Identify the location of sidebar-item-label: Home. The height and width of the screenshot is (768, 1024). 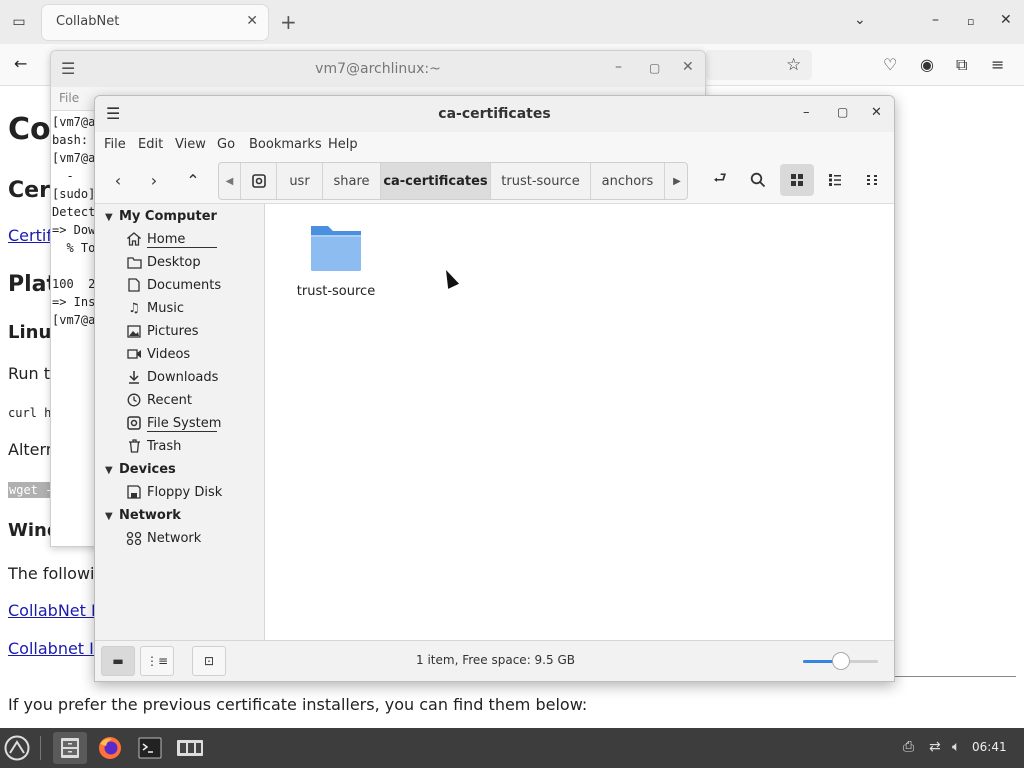
(166, 239).